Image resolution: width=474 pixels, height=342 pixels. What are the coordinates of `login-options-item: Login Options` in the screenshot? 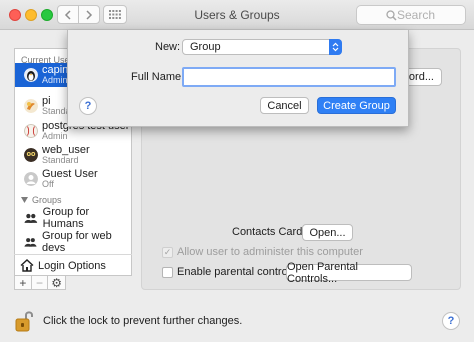 It's located at (73, 265).